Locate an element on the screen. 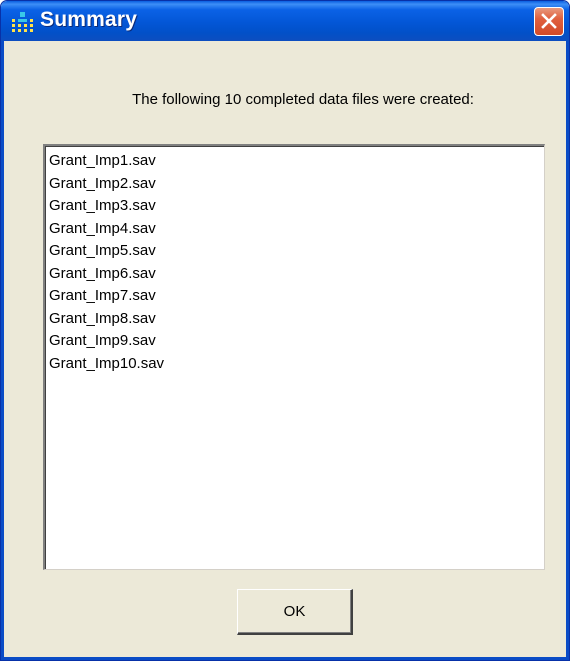 The width and height of the screenshot is (570, 661). window-border-bottom is located at coordinates (285, 658).